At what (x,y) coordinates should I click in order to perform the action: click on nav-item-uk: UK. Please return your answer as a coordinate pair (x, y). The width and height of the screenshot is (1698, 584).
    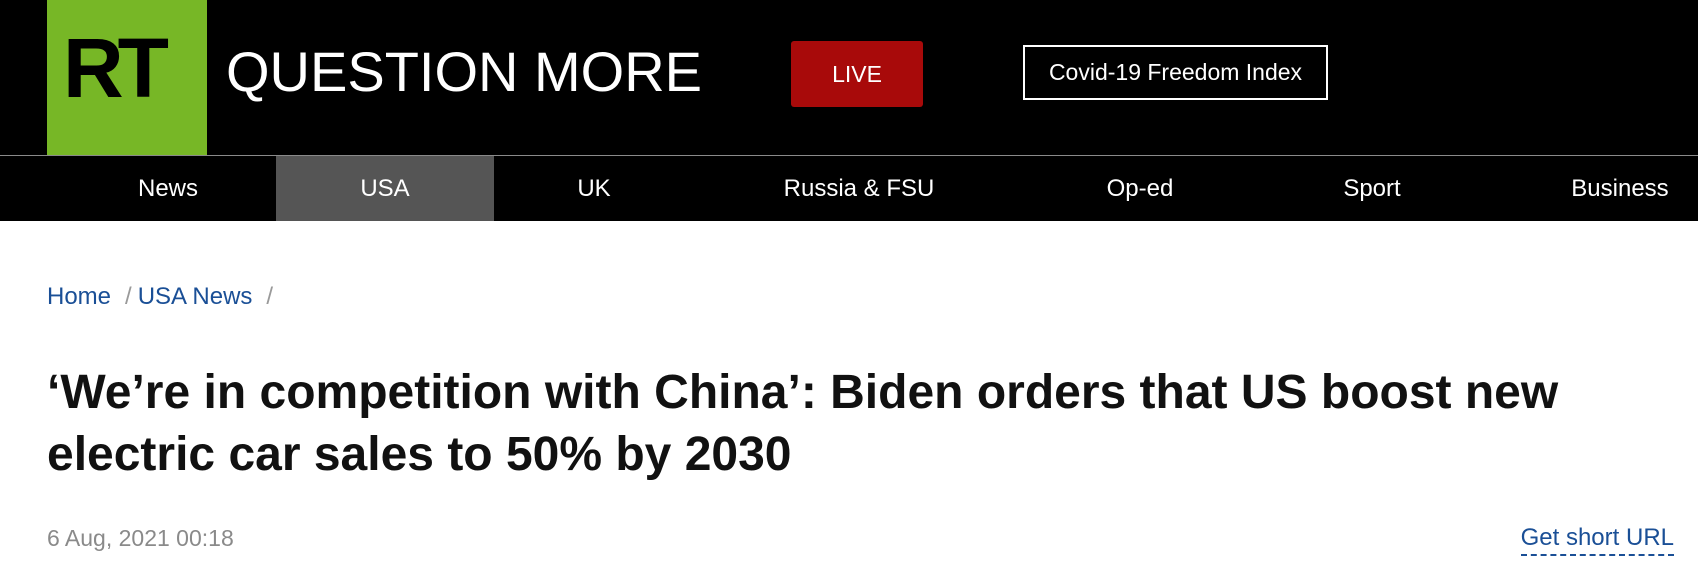
    Looking at the image, I should click on (594, 188).